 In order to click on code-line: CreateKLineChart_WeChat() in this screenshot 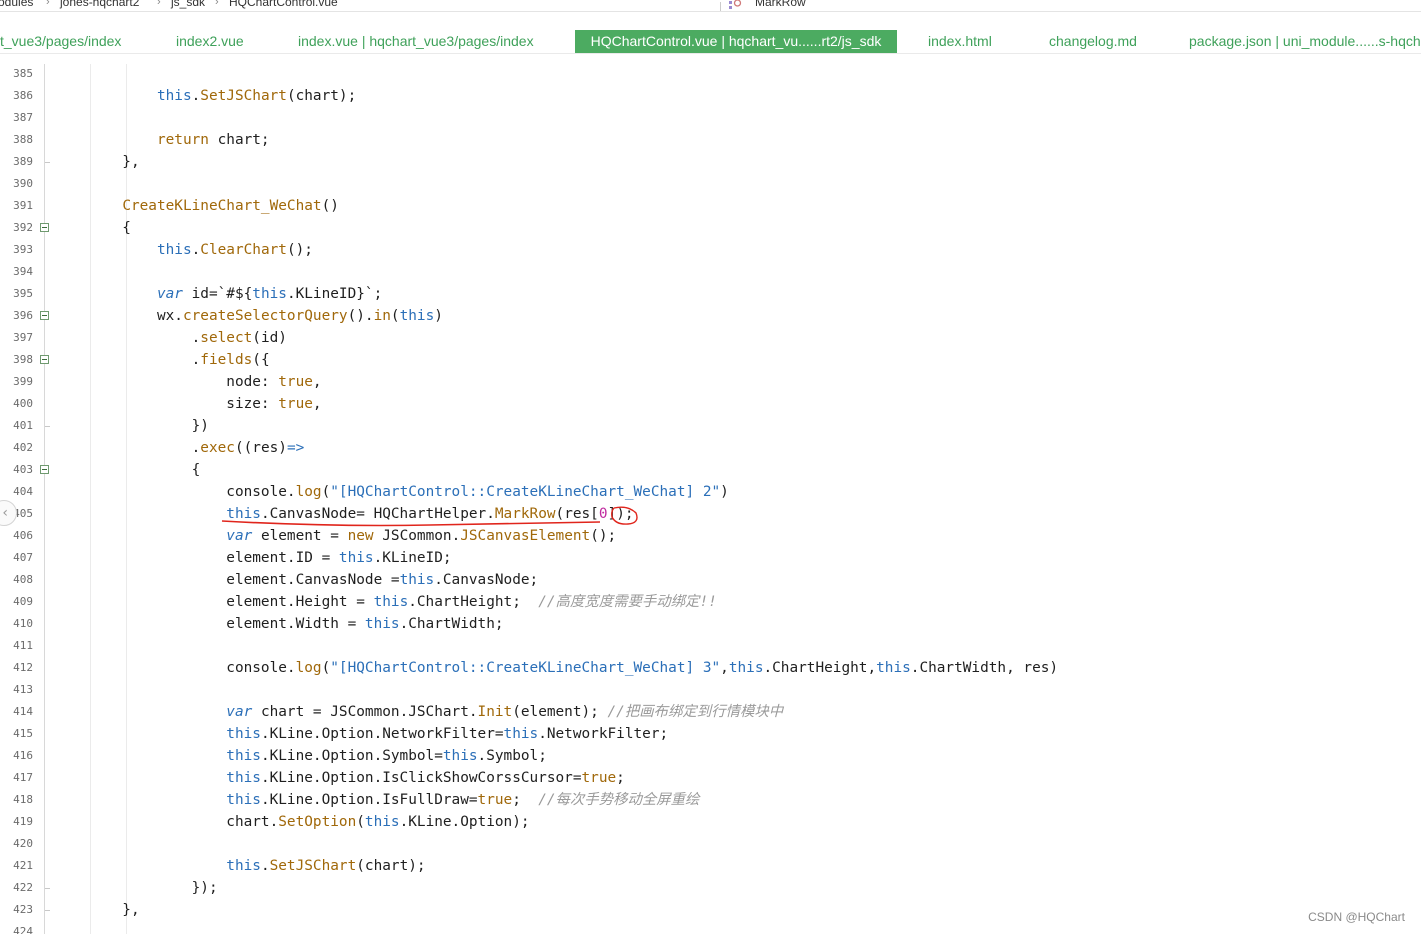, I will do `click(196, 206)`.